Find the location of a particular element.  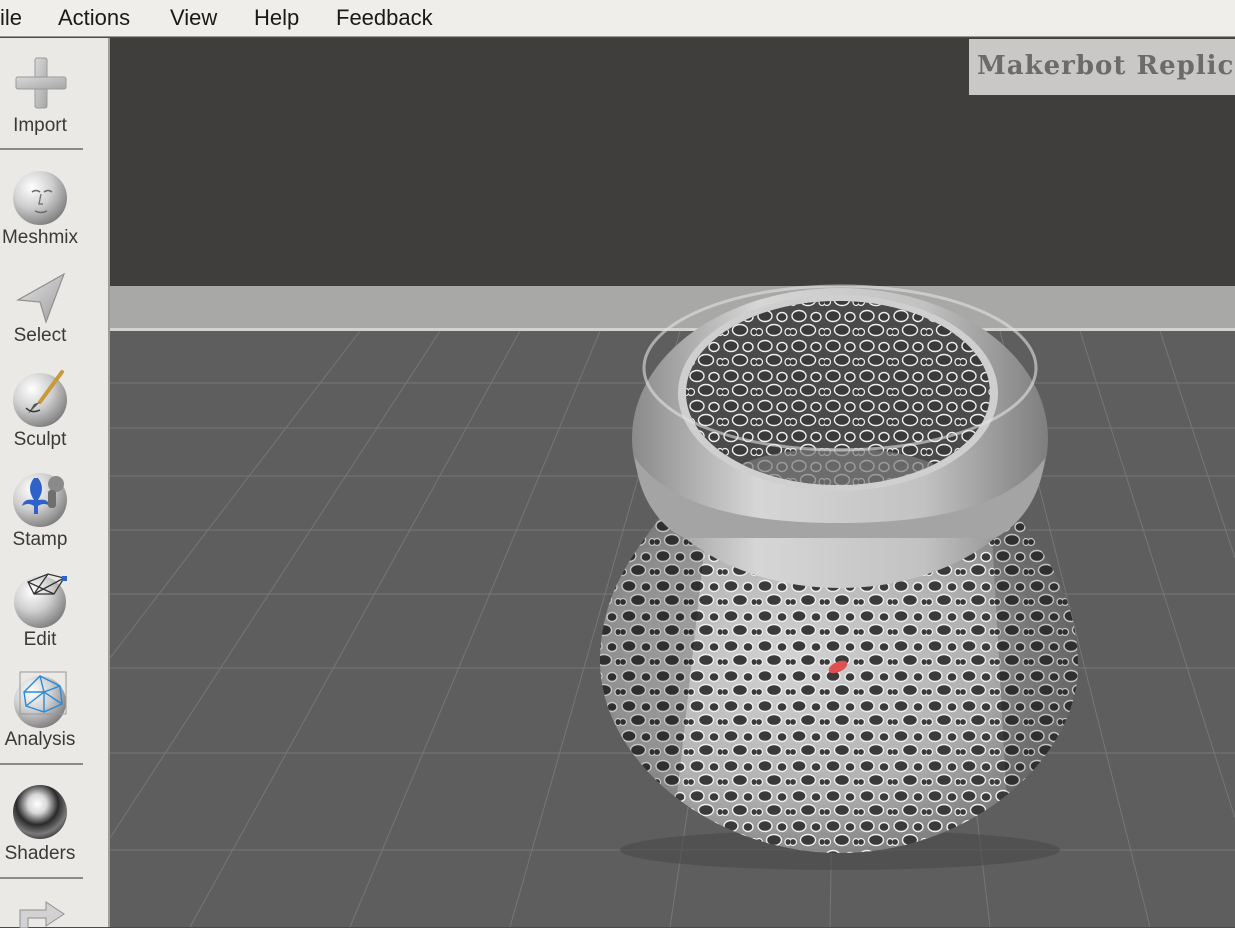

menu-bar: ile Actions View Help Feedback is located at coordinates (617, 18).